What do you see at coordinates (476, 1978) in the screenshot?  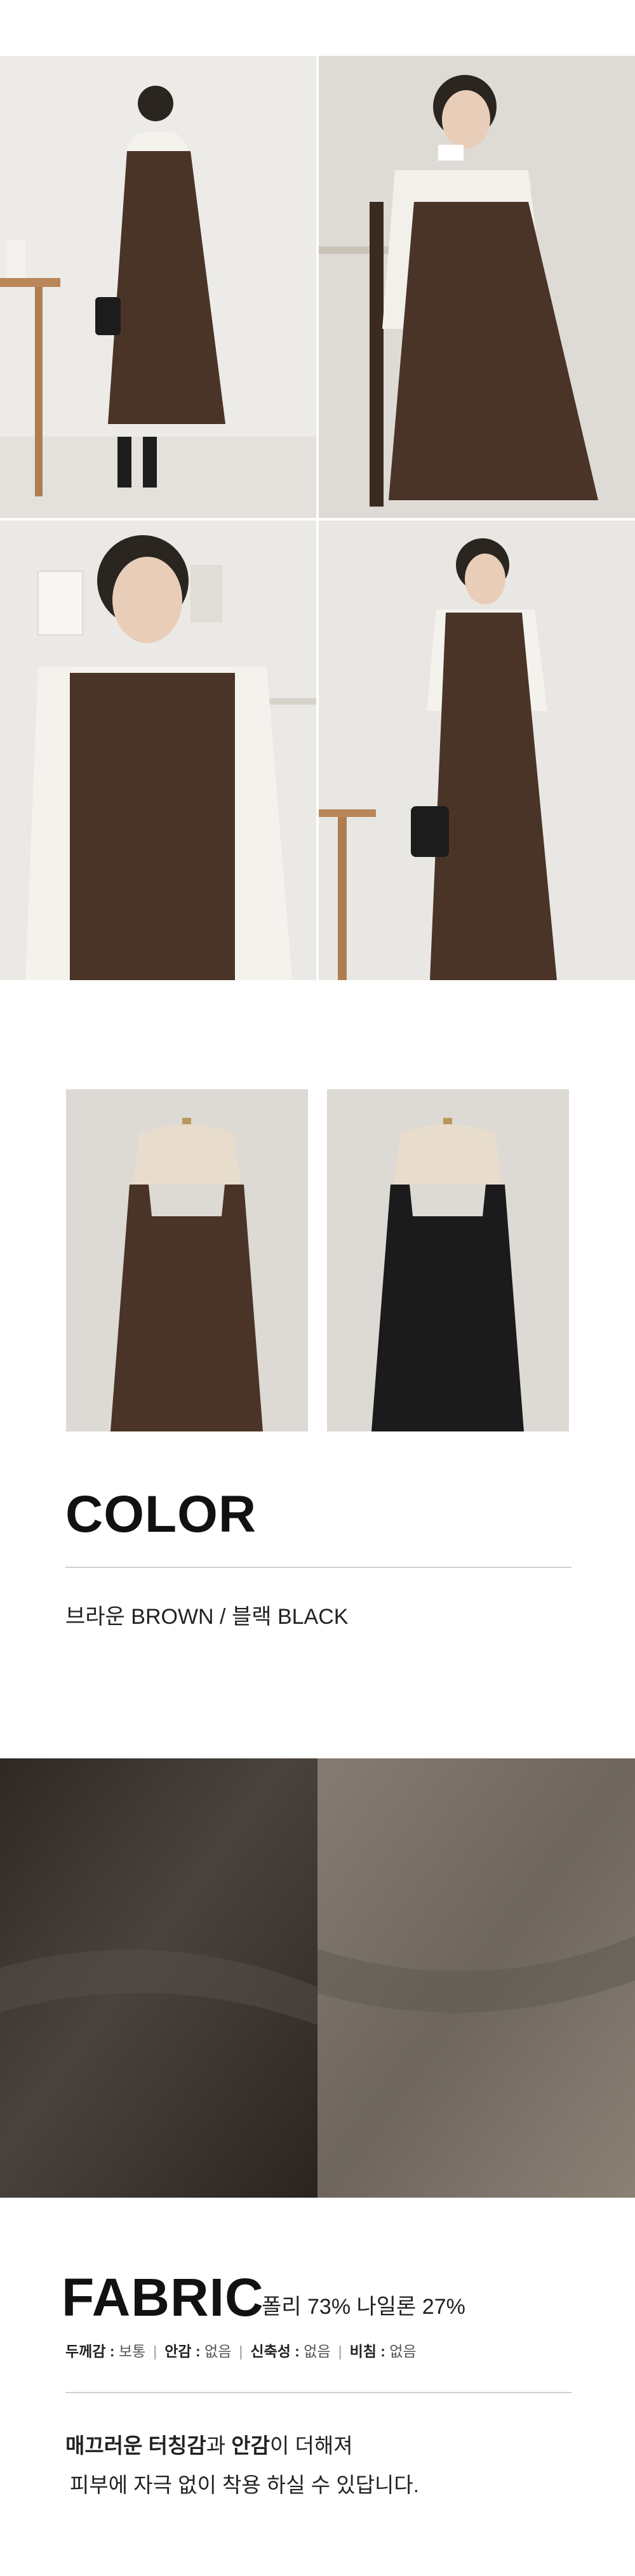 I see `fabric-swatch-gray` at bounding box center [476, 1978].